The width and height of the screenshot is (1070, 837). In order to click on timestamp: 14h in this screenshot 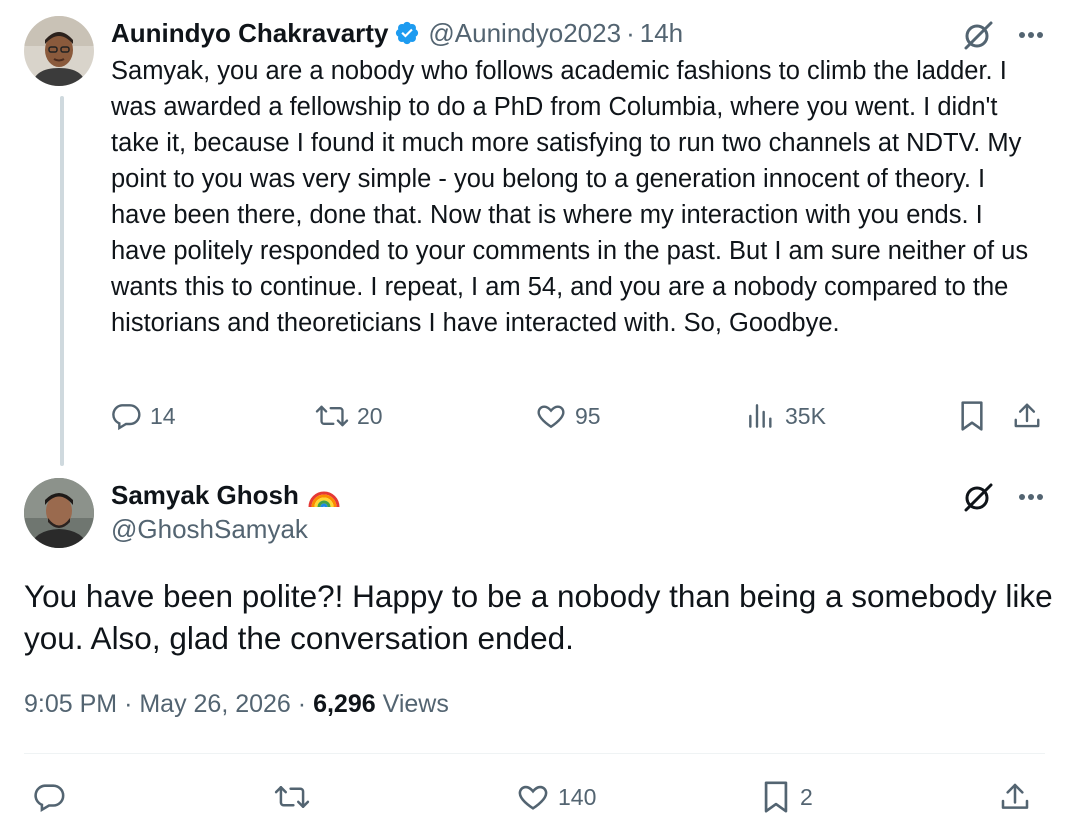, I will do `click(661, 33)`.